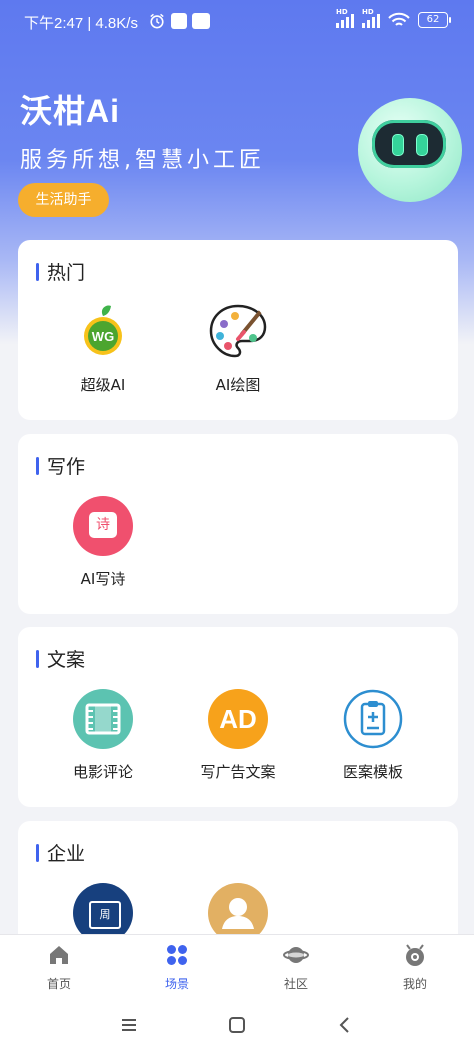 This screenshot has width=474, height=1053. Describe the element at coordinates (238, 385) in the screenshot. I see `tile-label: AI绘图` at that location.